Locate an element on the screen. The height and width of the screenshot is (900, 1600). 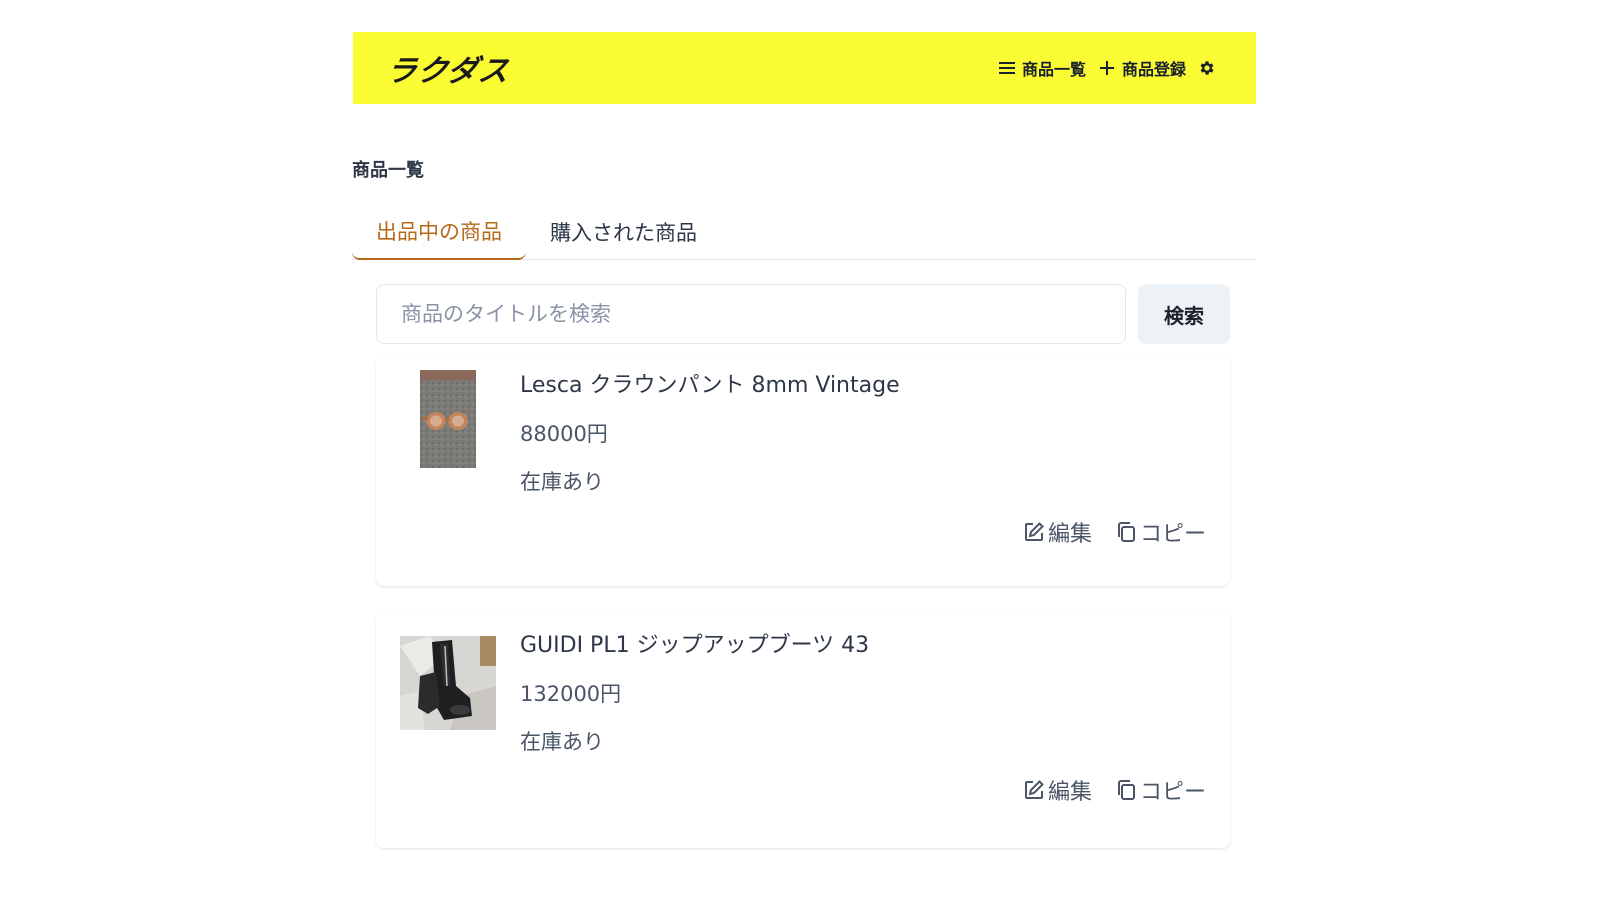
product-image-sunglasses is located at coordinates (448, 419).